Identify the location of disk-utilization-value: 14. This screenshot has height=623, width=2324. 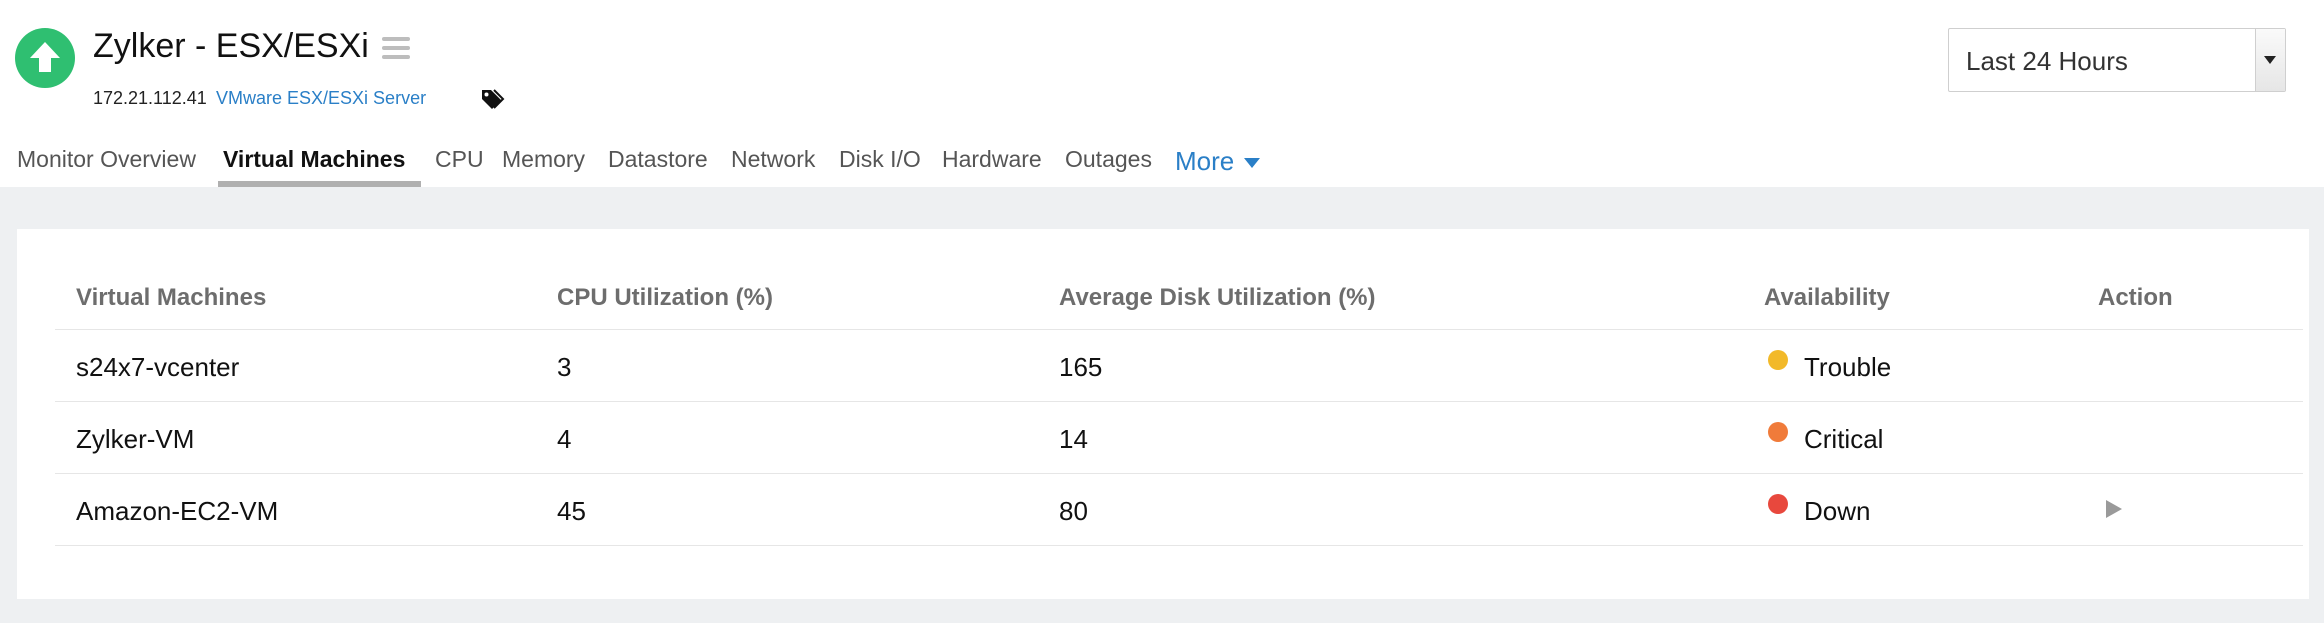
(1073, 439).